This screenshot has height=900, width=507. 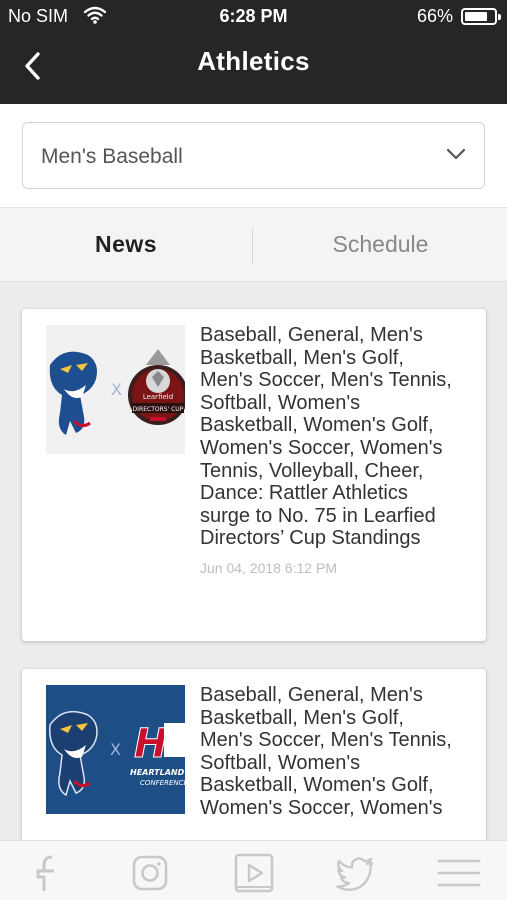 I want to click on tab-schedule: Schedule, so click(x=380, y=244).